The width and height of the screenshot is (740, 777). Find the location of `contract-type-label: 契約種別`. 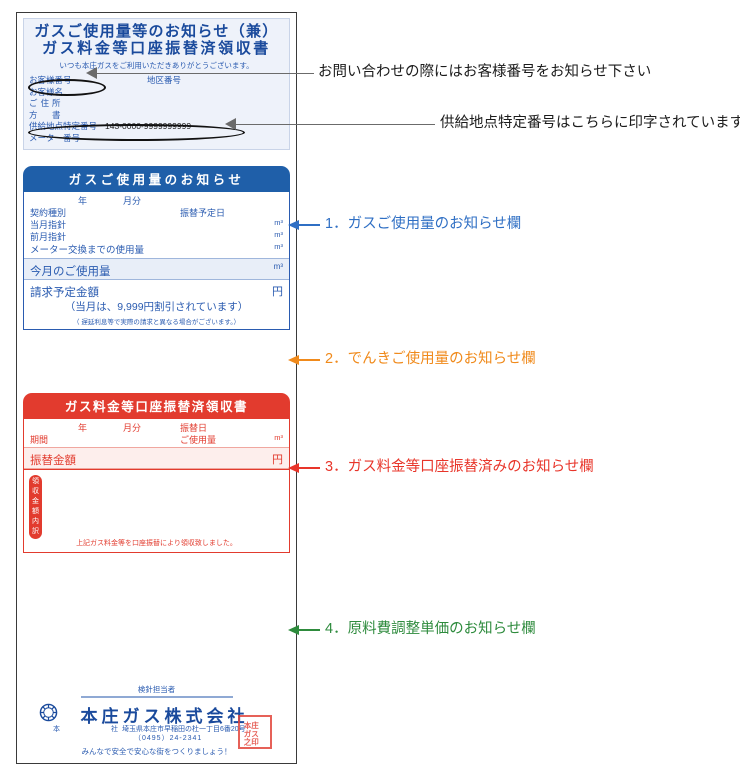

contract-type-label: 契約種別 is located at coordinates (48, 213).